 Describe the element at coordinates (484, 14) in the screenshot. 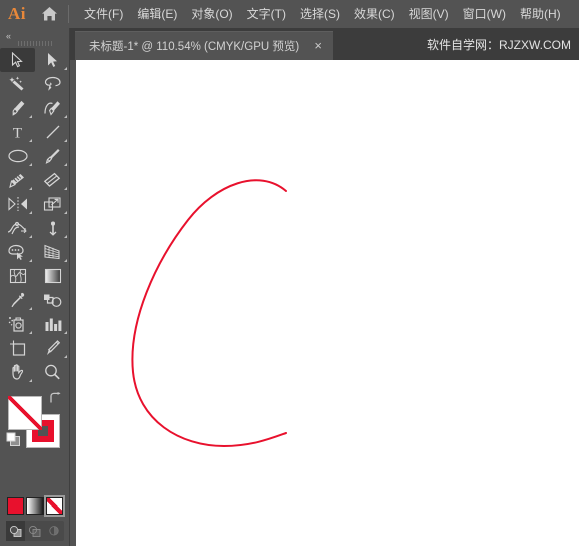

I see `menu-window: 窗口(W)` at that location.